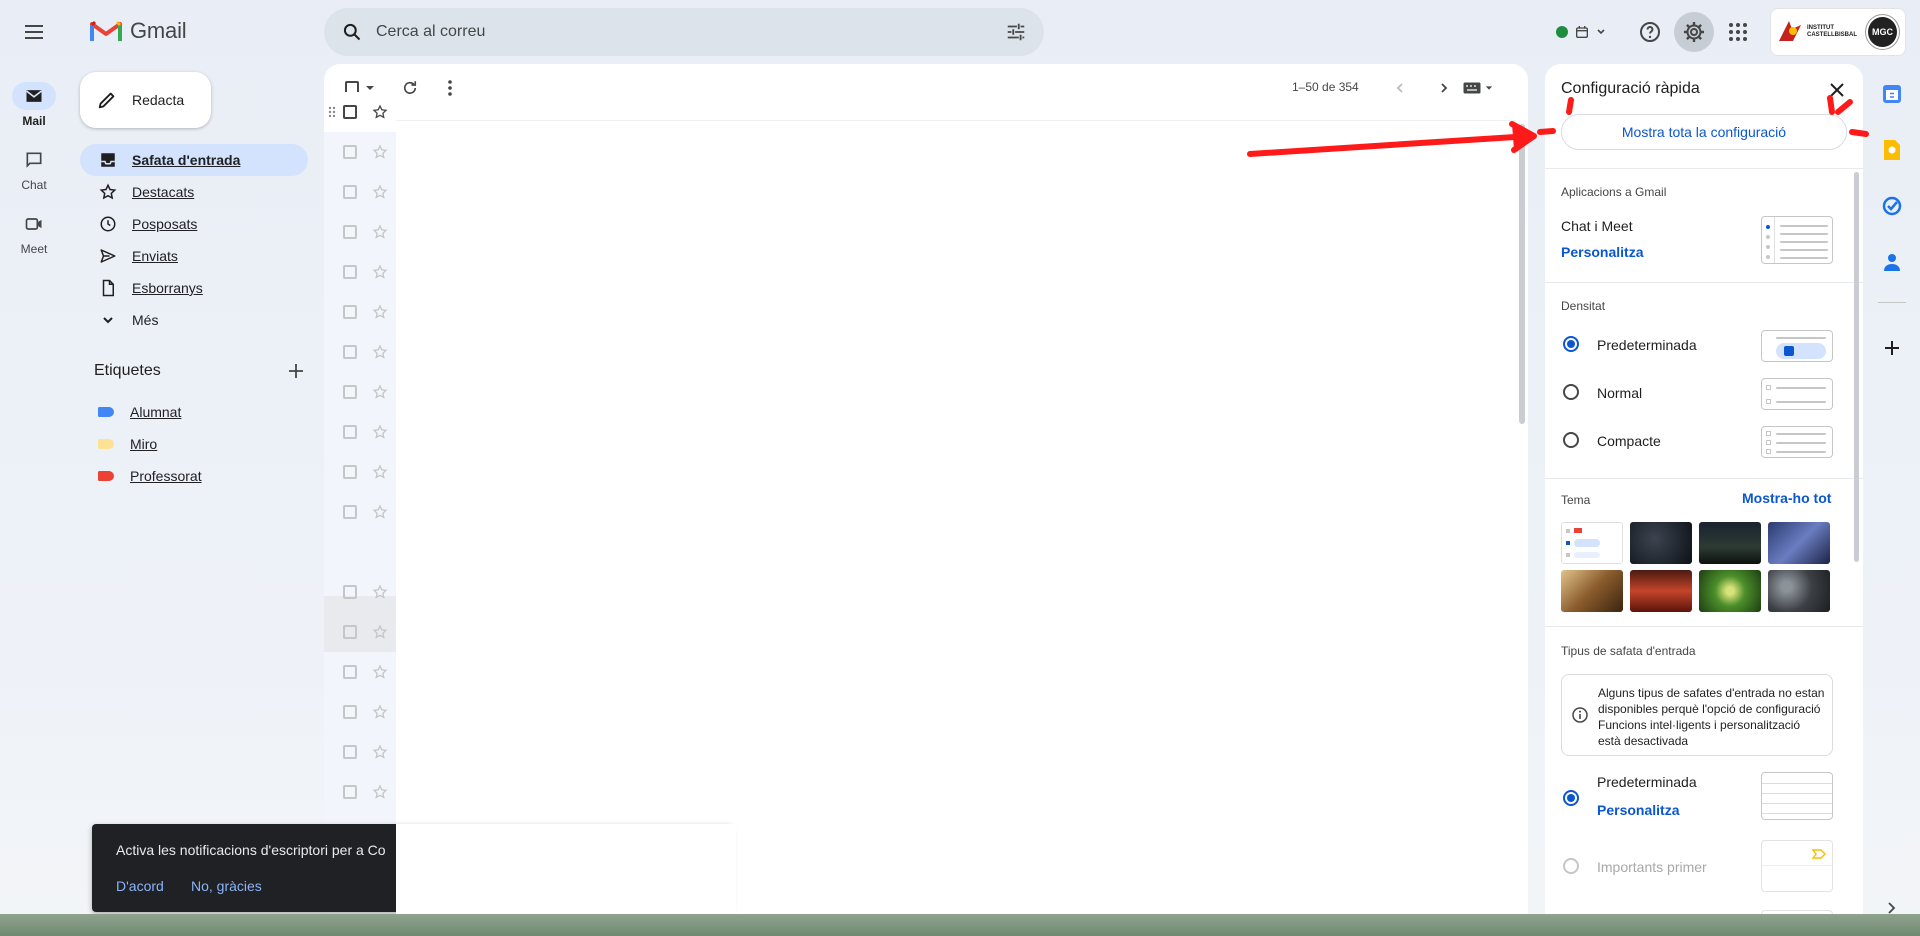 Image resolution: width=1920 pixels, height=936 pixels. Describe the element at coordinates (1730, 591) in the screenshot. I see `theme-leaf` at that location.